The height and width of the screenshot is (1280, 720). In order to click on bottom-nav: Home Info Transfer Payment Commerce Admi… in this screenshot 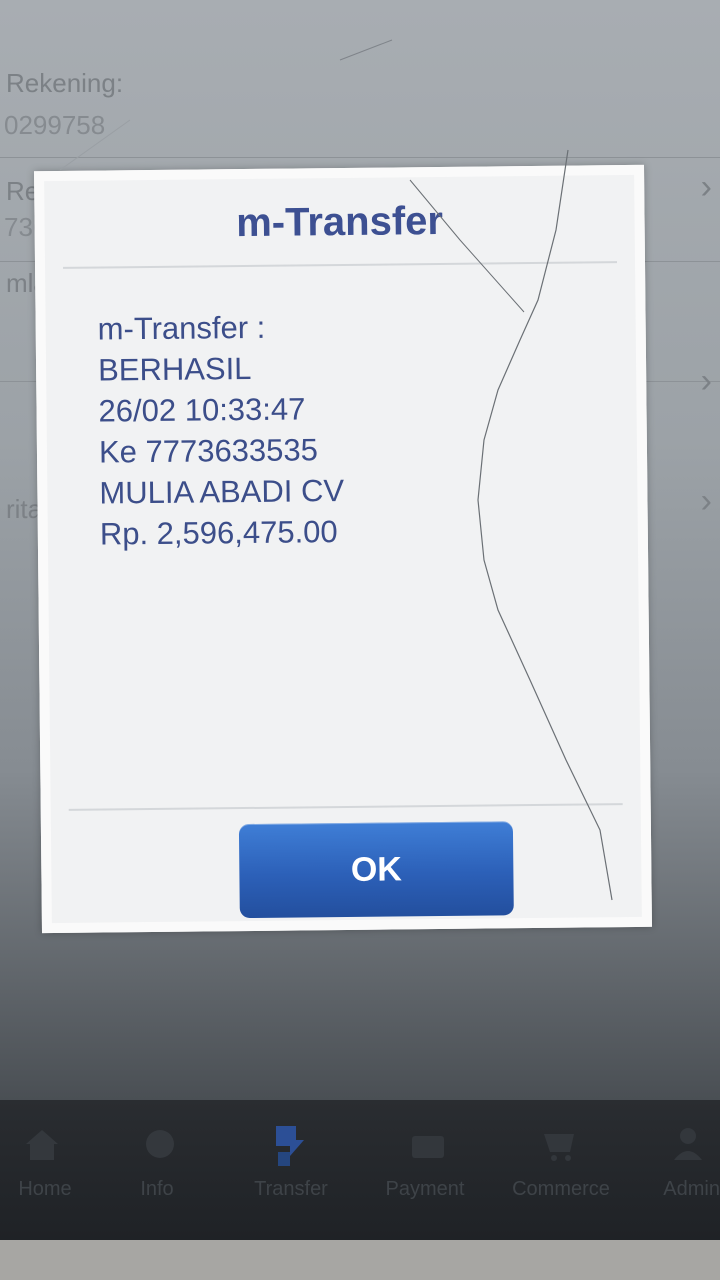, I will do `click(360, 1170)`.